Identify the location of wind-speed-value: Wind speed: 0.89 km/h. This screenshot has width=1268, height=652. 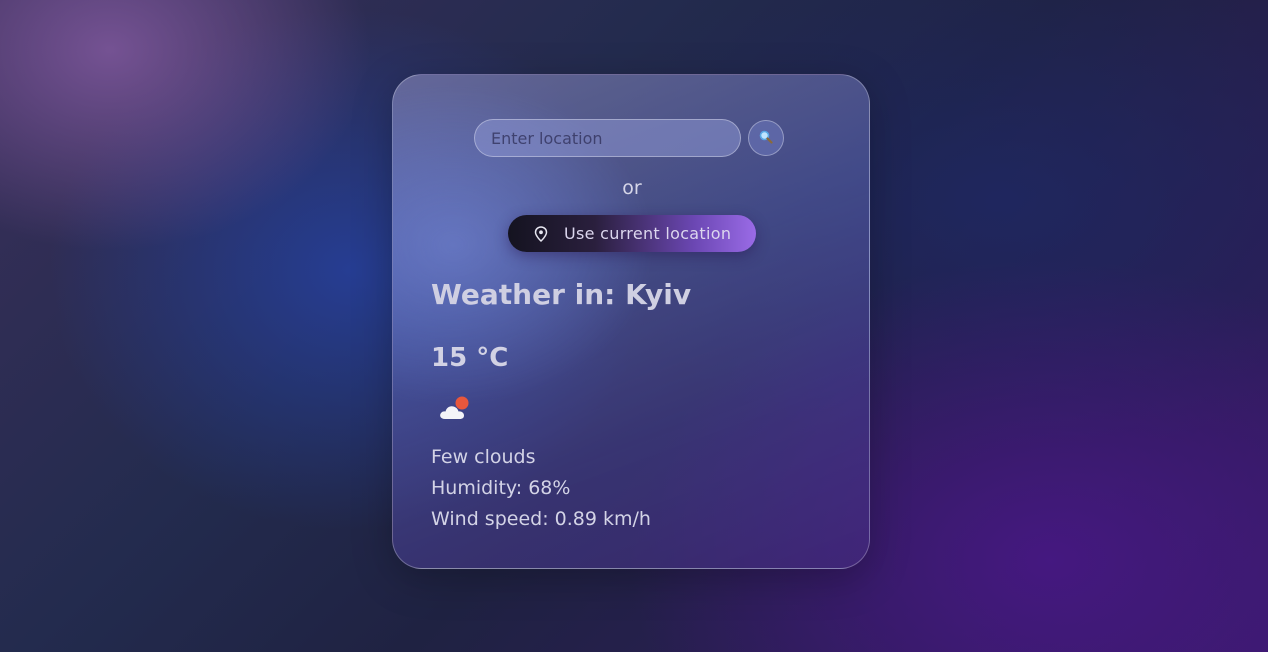
(541, 519).